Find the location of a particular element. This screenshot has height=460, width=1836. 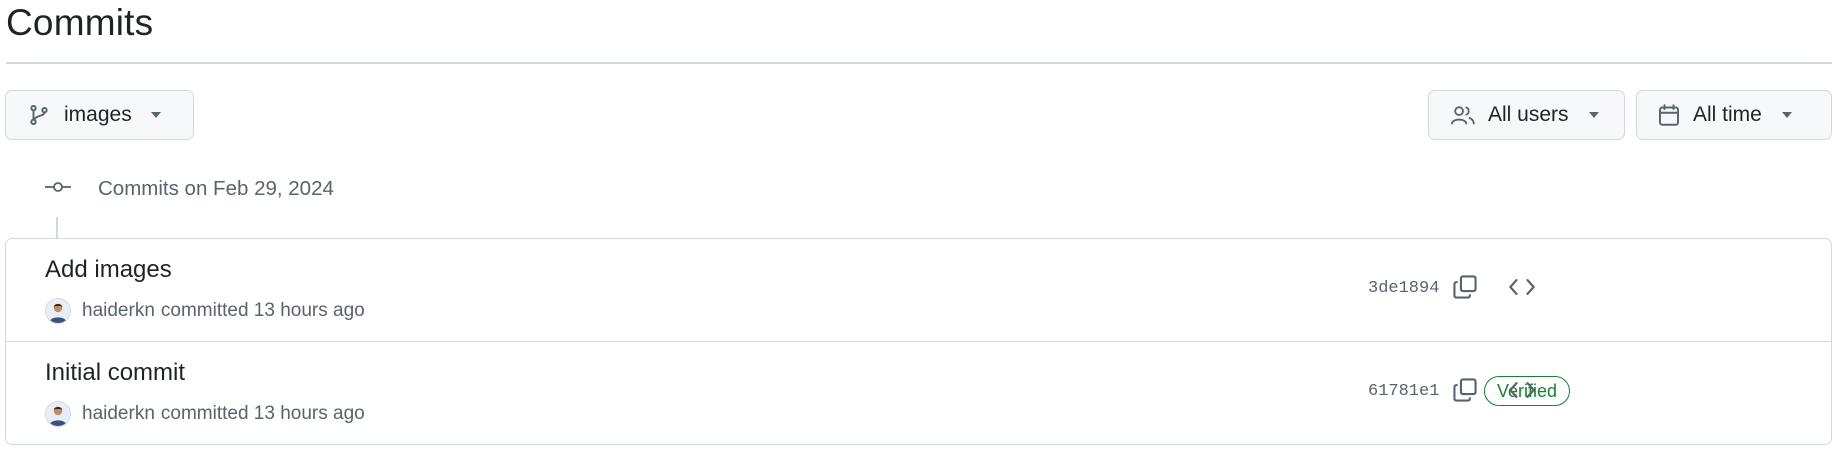

branch-label: images is located at coordinates (98, 114).